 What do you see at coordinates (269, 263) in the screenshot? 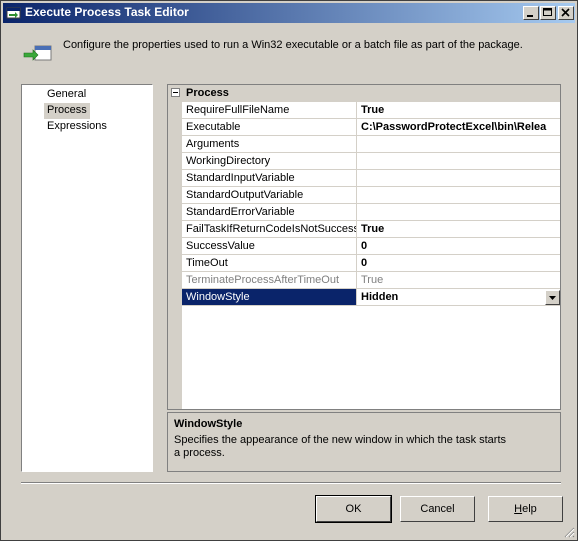
I see `property-name: TimeOut` at bounding box center [269, 263].